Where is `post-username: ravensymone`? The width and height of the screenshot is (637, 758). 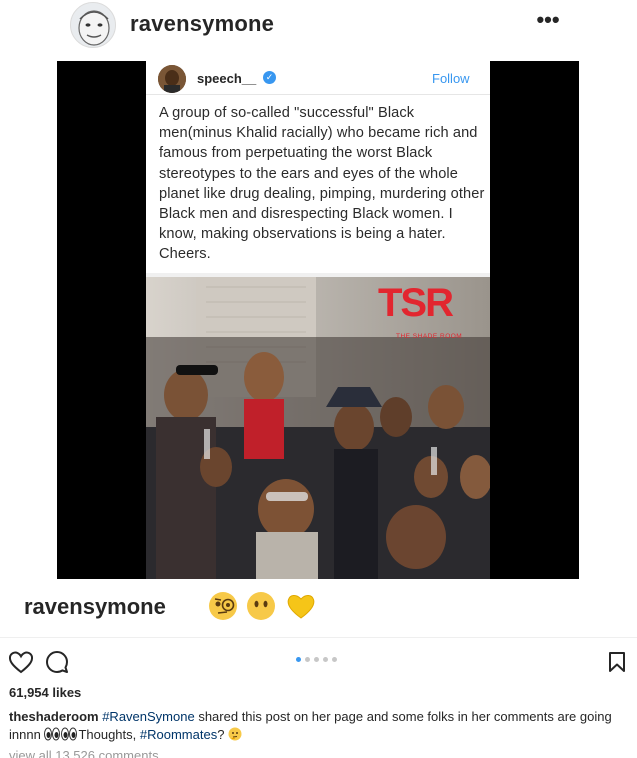 post-username: ravensymone is located at coordinates (202, 24).